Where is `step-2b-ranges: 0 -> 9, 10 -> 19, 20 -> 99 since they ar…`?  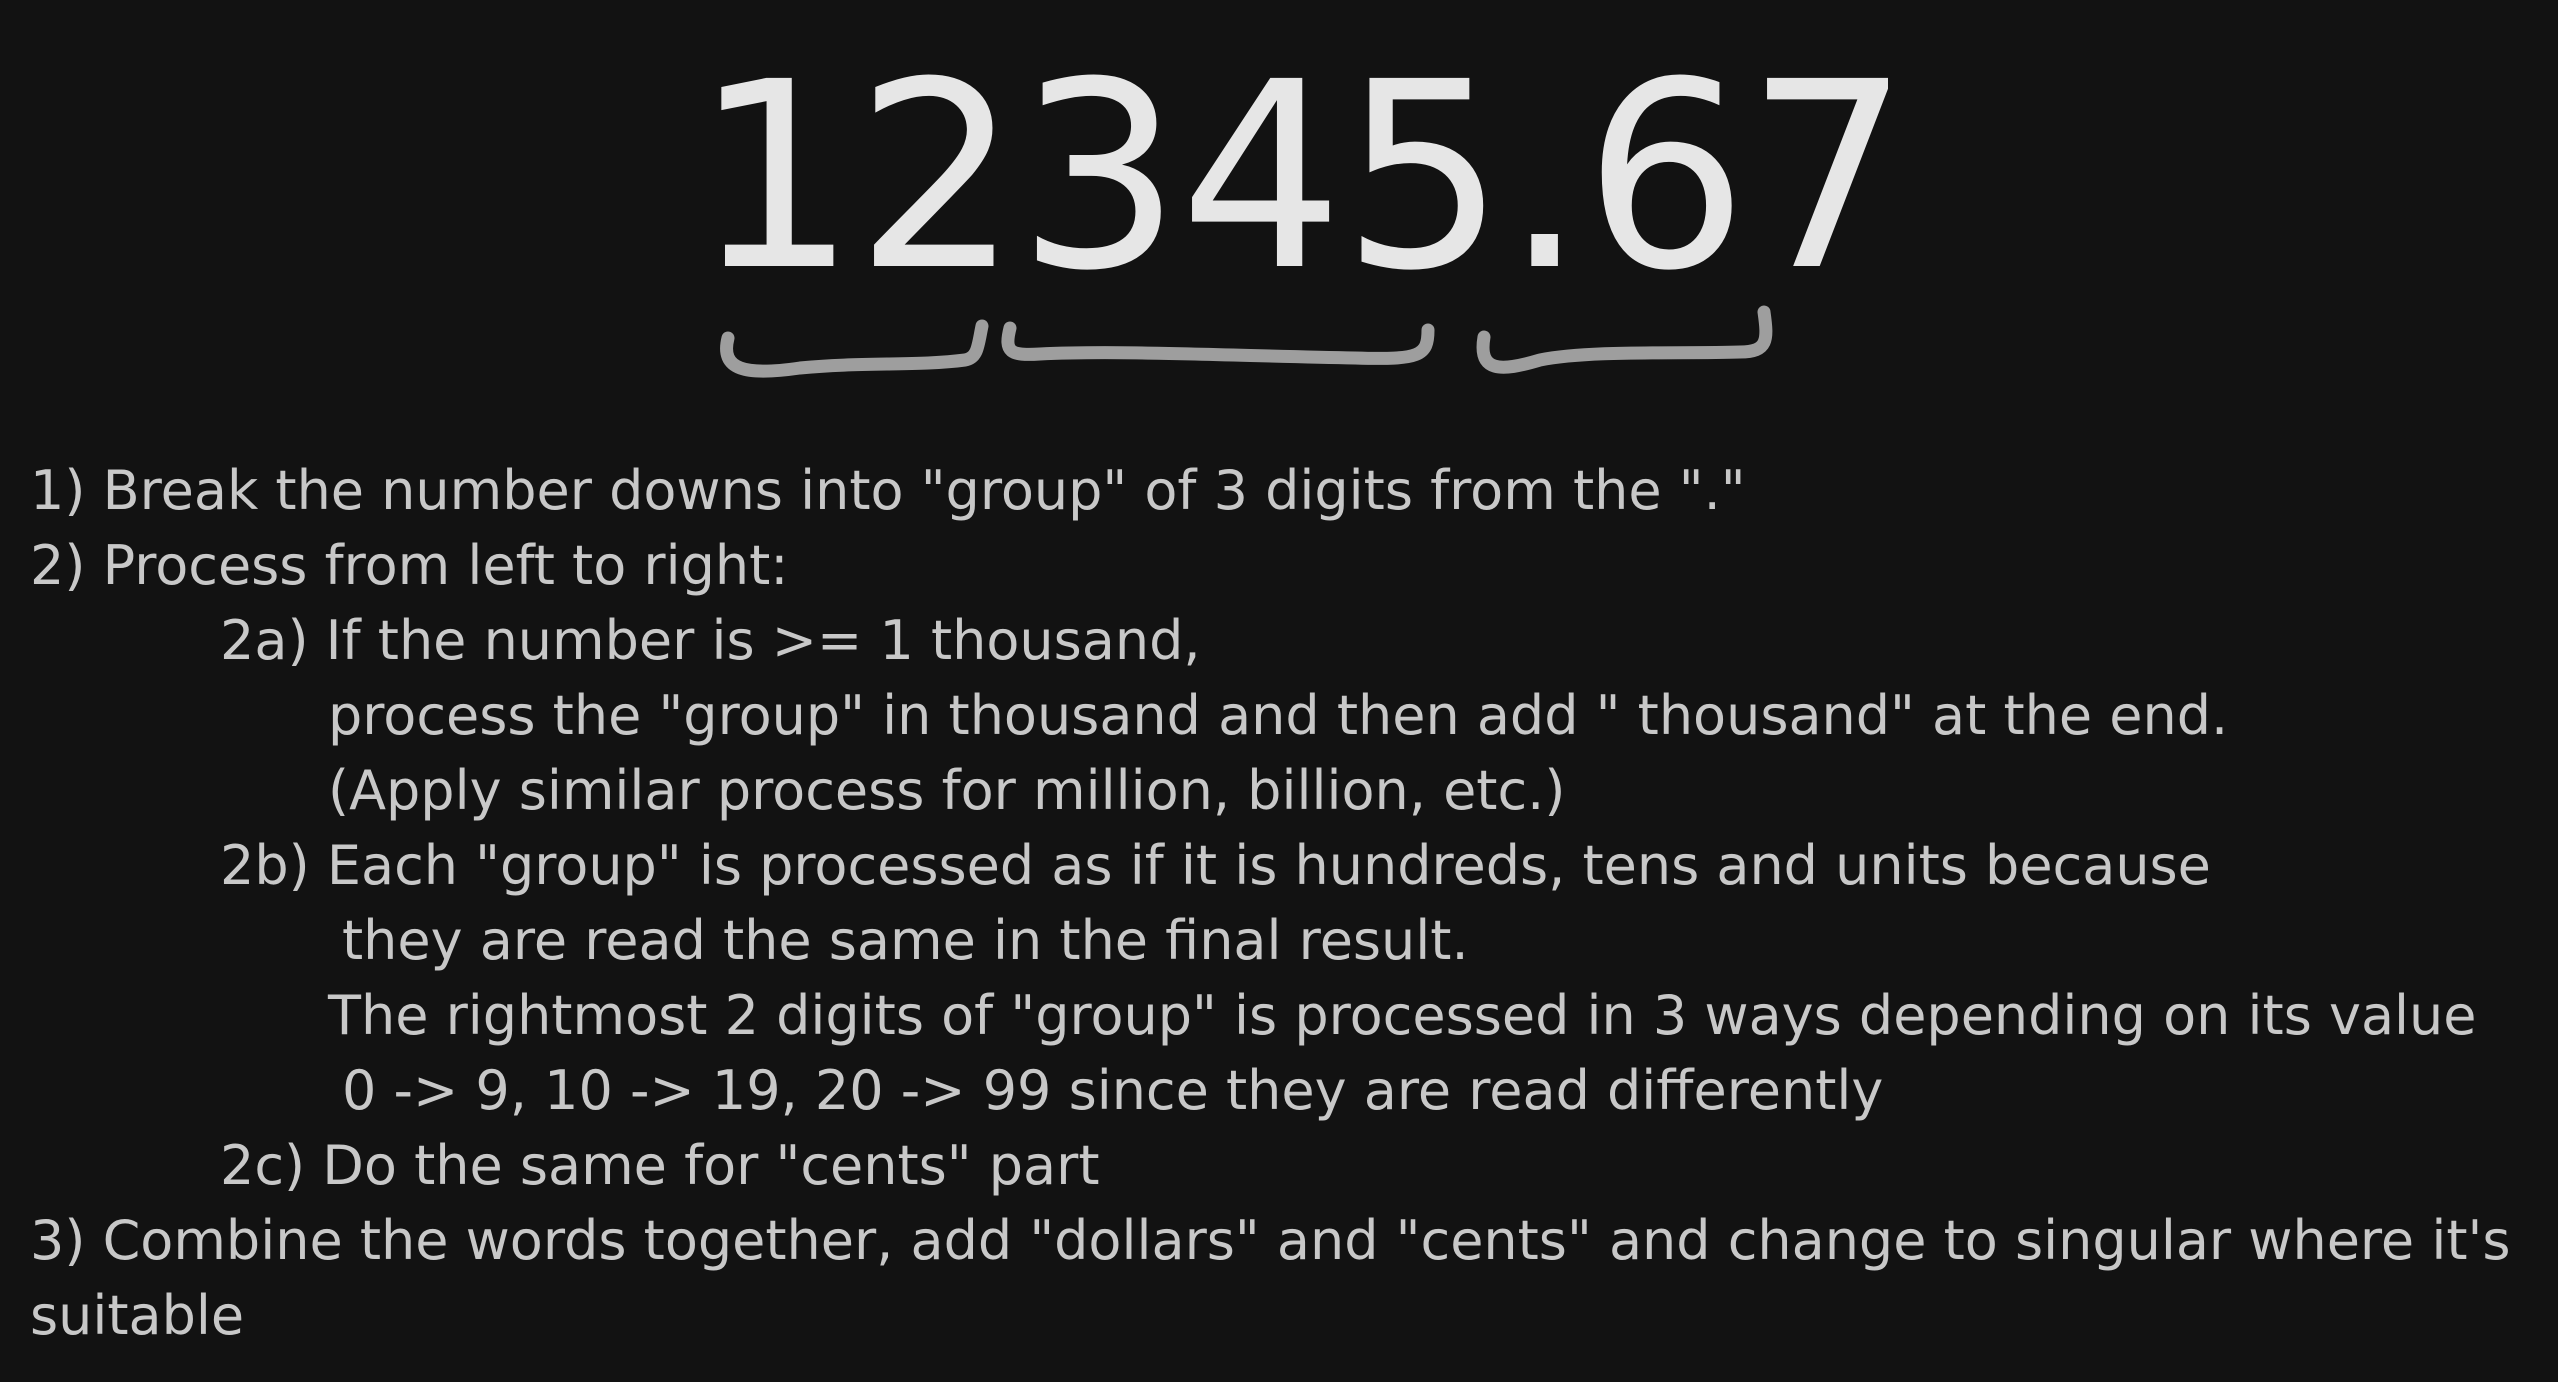
step-2b-ranges: 0 -> 9, 10 -> 19, 20 -> 99 since they ar… is located at coordinates (1113, 1090).